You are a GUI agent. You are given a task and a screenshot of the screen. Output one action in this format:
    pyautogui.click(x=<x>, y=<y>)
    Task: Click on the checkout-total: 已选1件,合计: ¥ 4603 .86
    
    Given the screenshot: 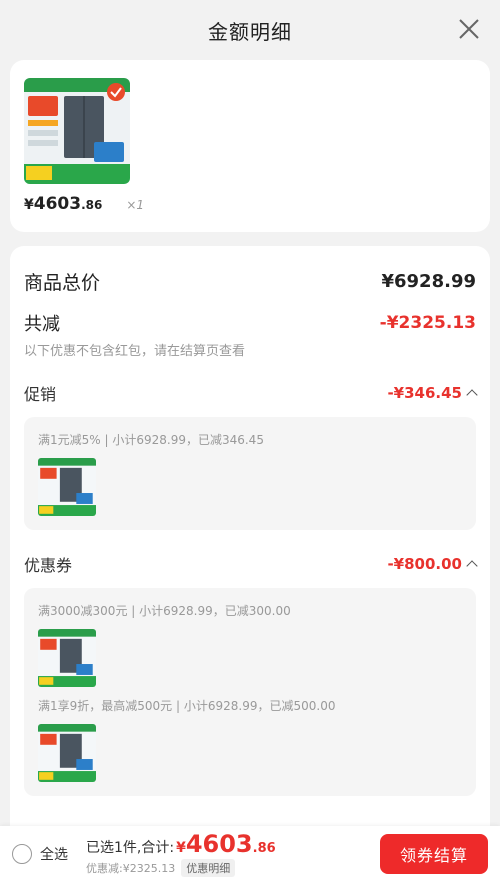 What is the action you would take?
    pyautogui.click(x=181, y=844)
    